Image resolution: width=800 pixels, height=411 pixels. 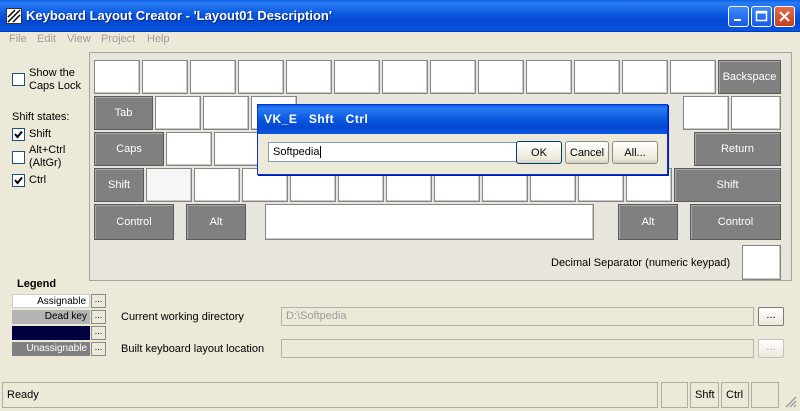 What do you see at coordinates (400, 40) in the screenshot?
I see `menu-bar: File Edit View Project Help` at bounding box center [400, 40].